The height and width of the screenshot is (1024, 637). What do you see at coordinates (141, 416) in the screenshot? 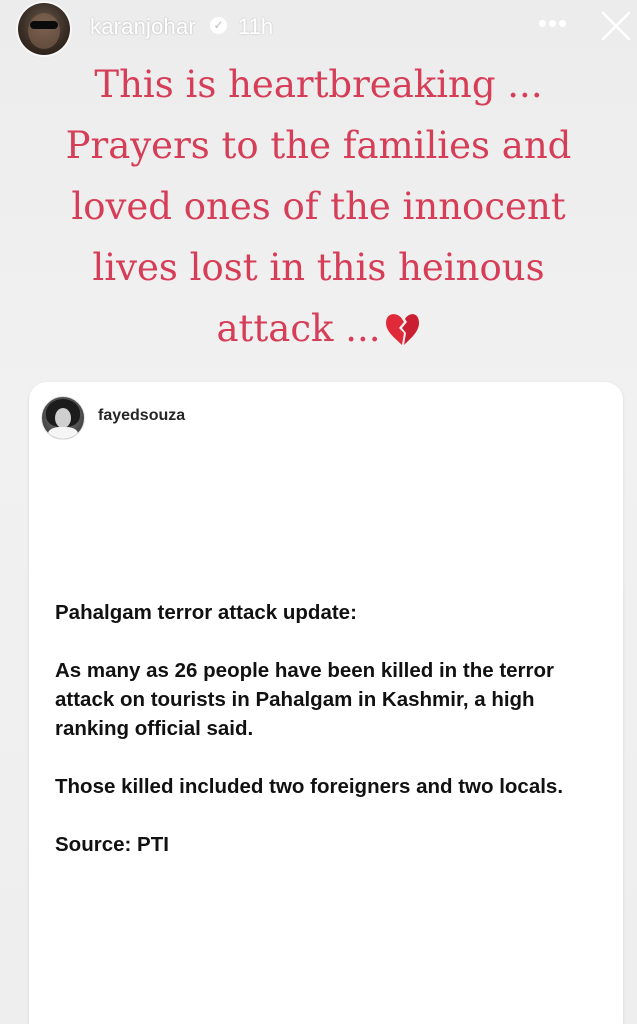
I see `post-author-username: fayedsouza` at bounding box center [141, 416].